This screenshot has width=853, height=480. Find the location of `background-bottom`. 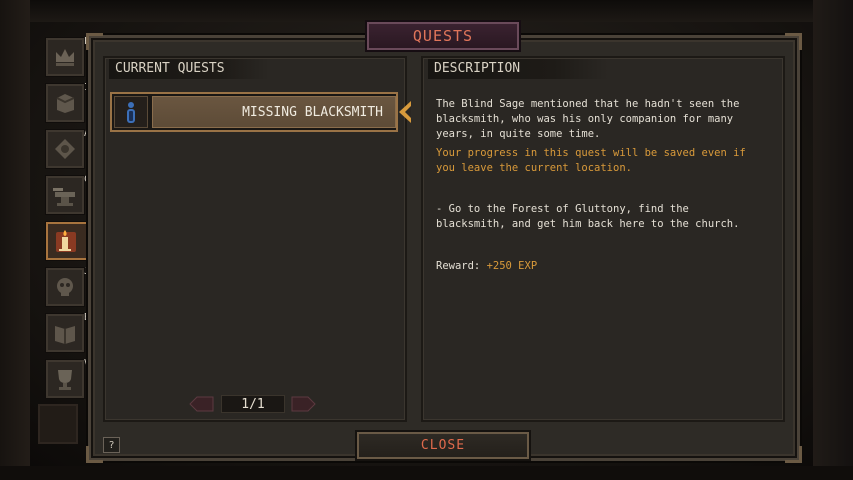

background-bottom is located at coordinates (426, 473).